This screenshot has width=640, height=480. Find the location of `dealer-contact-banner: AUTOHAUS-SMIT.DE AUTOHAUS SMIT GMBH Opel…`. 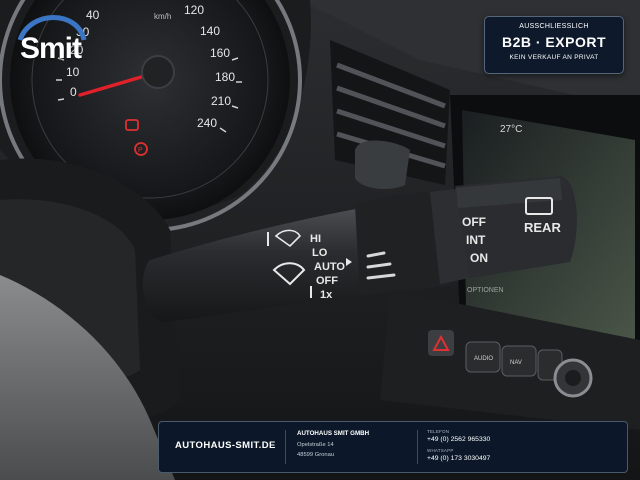

dealer-contact-banner: AUTOHAUS-SMIT.DE AUTOHAUS SMIT GMBH Opel… is located at coordinates (393, 447).